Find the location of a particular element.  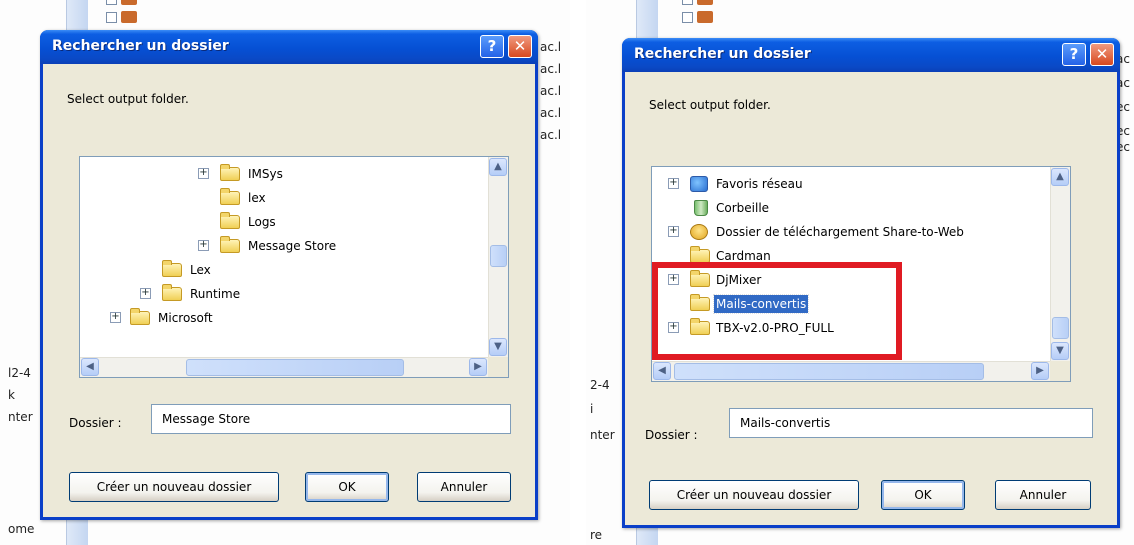

tree-item: + Message Store is located at coordinates (280, 246).